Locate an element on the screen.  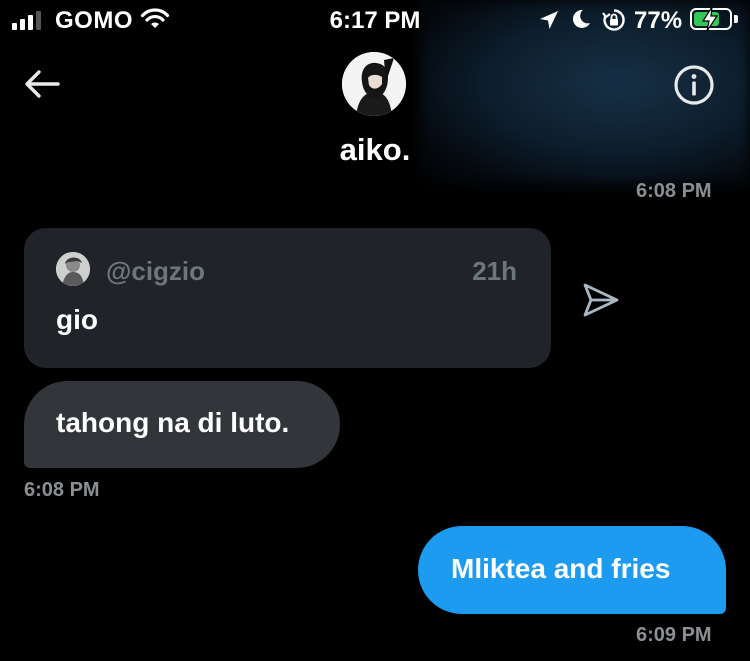
sent-message-text: Mliktea and fries is located at coordinates (561, 568).